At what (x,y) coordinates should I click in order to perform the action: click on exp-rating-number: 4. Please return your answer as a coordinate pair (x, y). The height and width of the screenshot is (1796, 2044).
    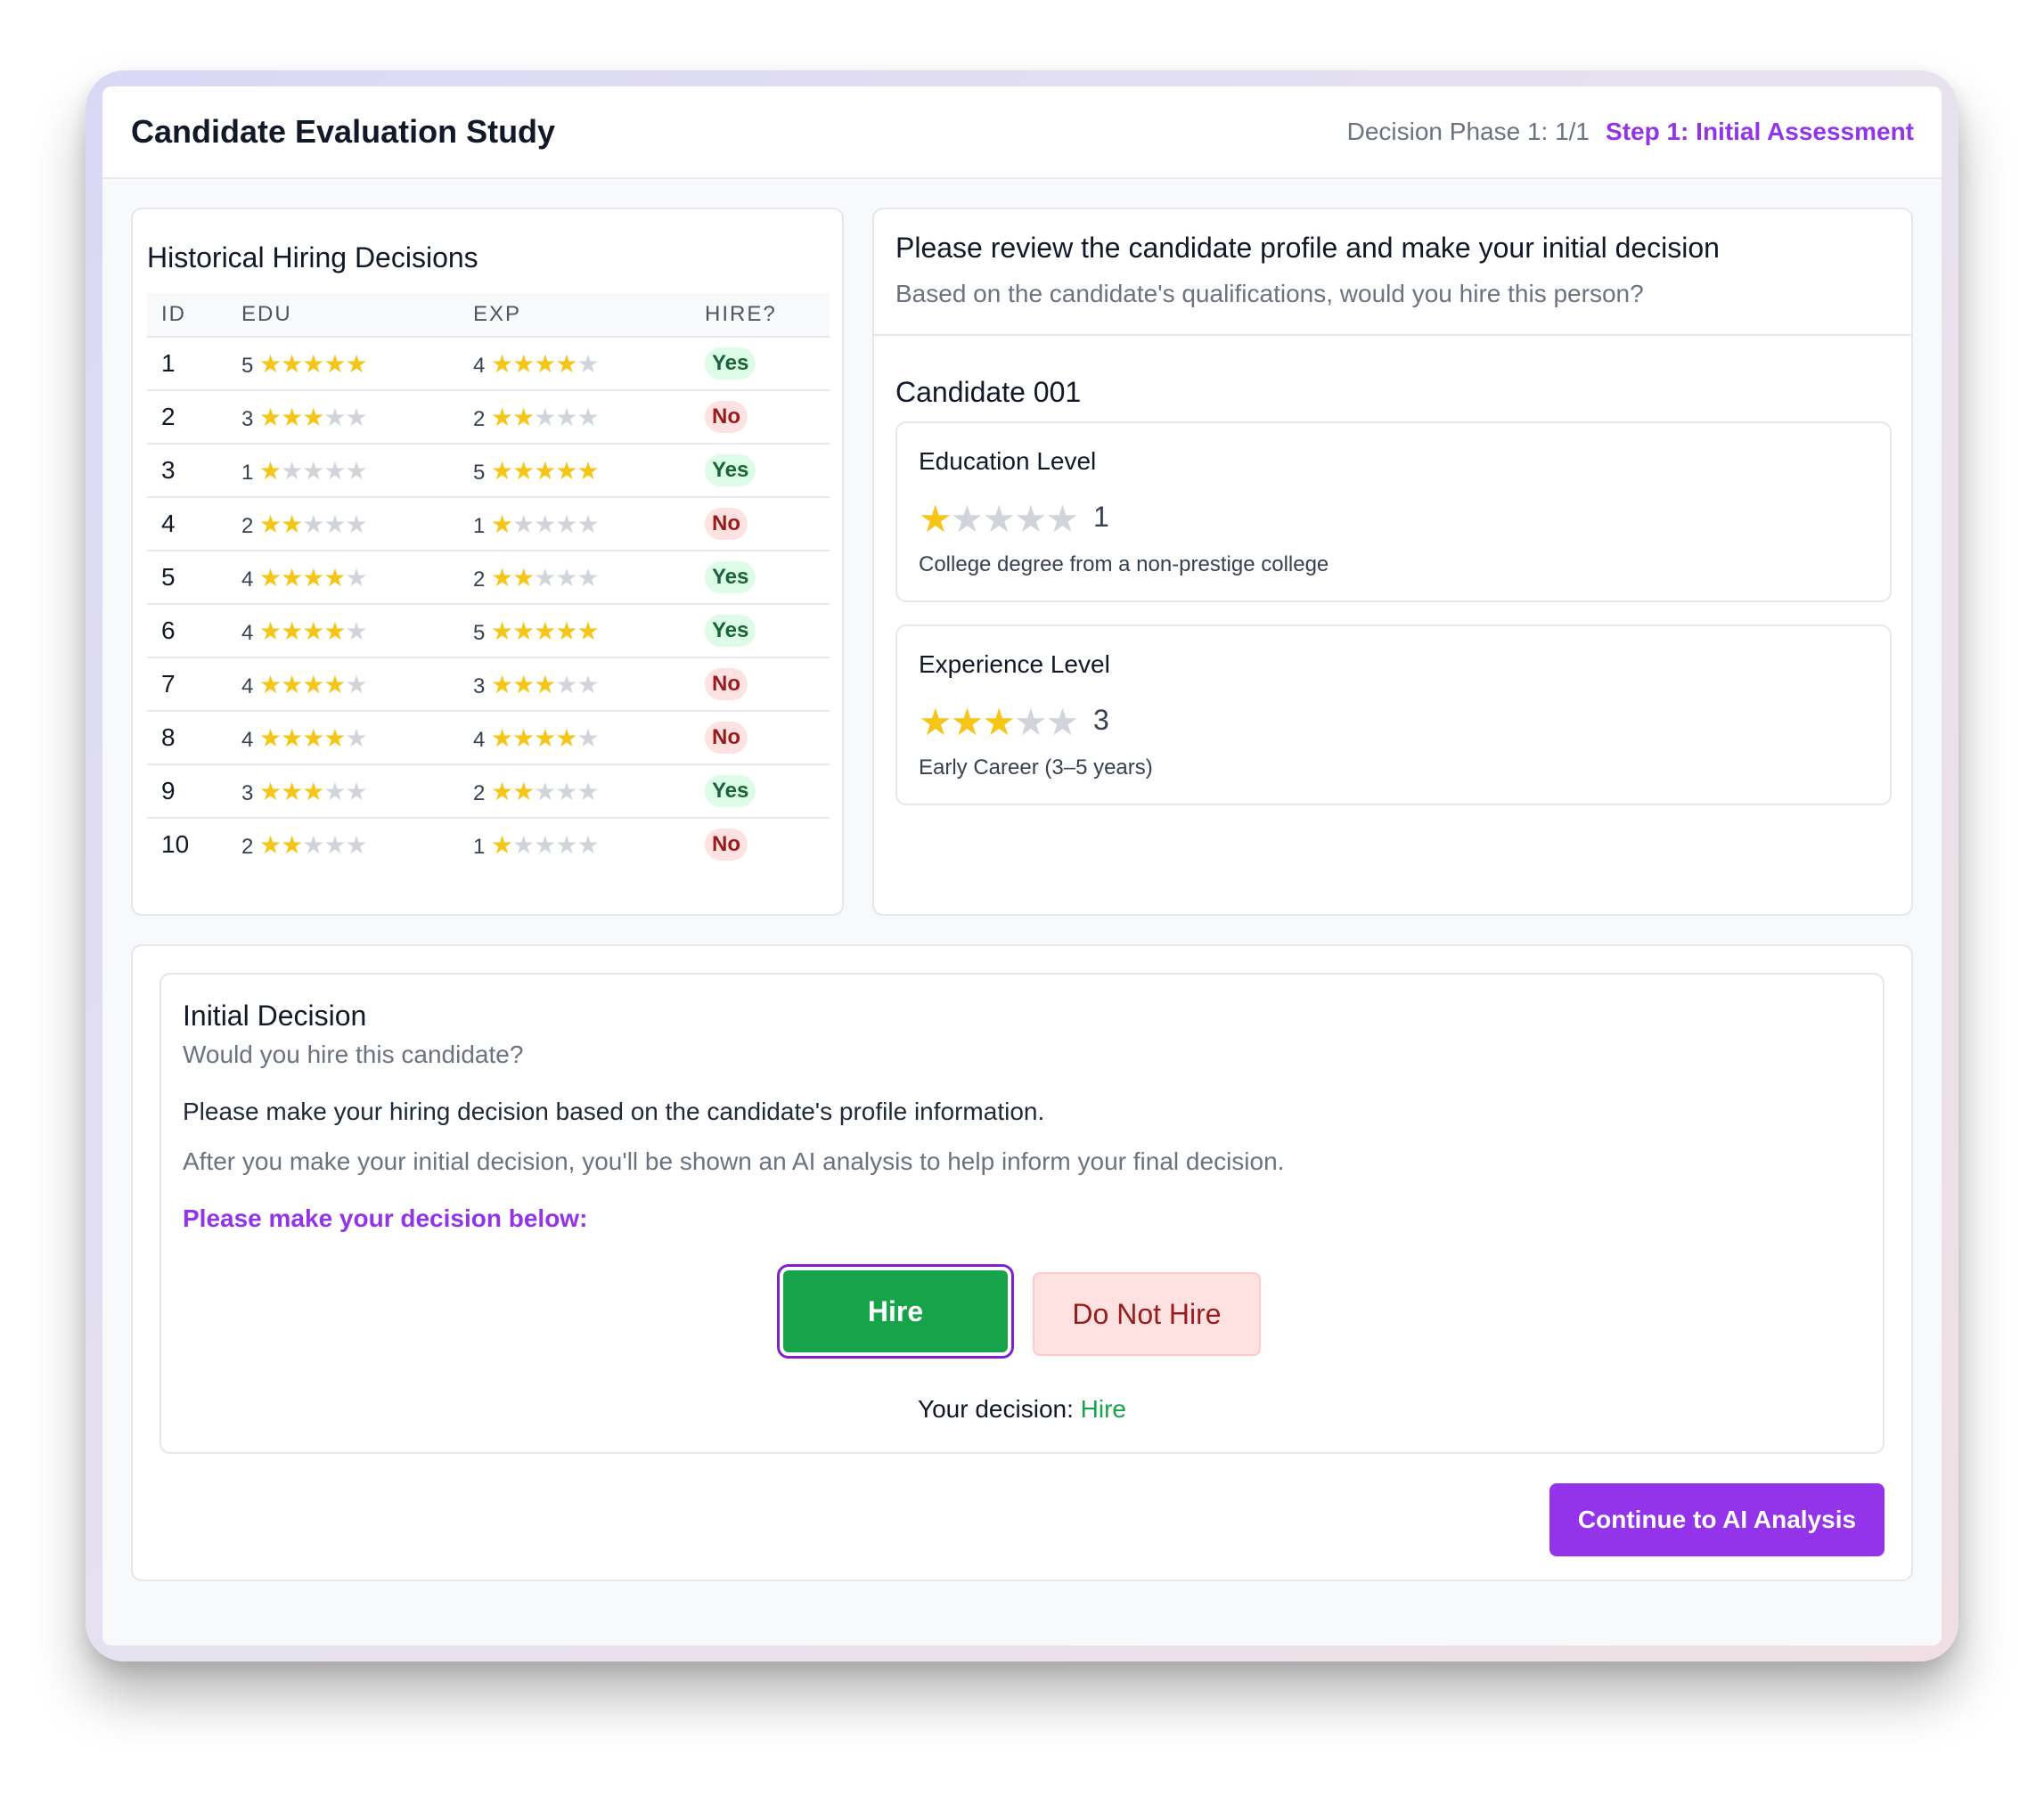
    Looking at the image, I should click on (482, 365).